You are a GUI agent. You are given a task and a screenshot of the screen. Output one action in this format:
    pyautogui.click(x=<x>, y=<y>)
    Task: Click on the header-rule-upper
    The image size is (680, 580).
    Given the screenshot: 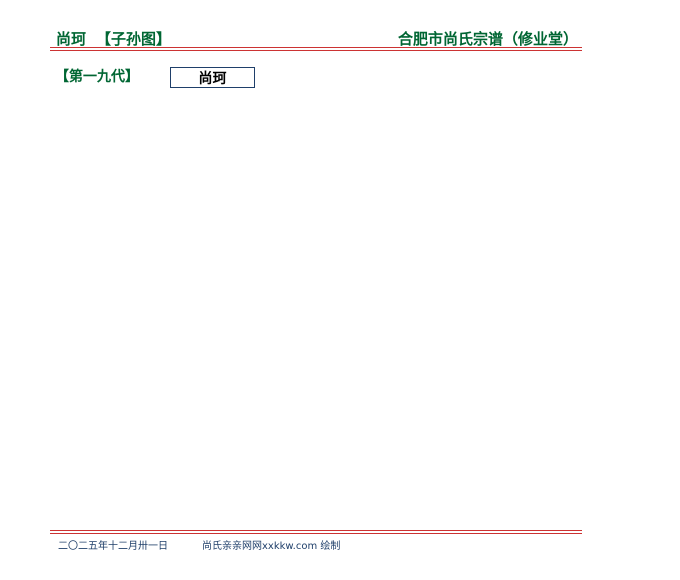 What is the action you would take?
    pyautogui.click(x=316, y=47)
    